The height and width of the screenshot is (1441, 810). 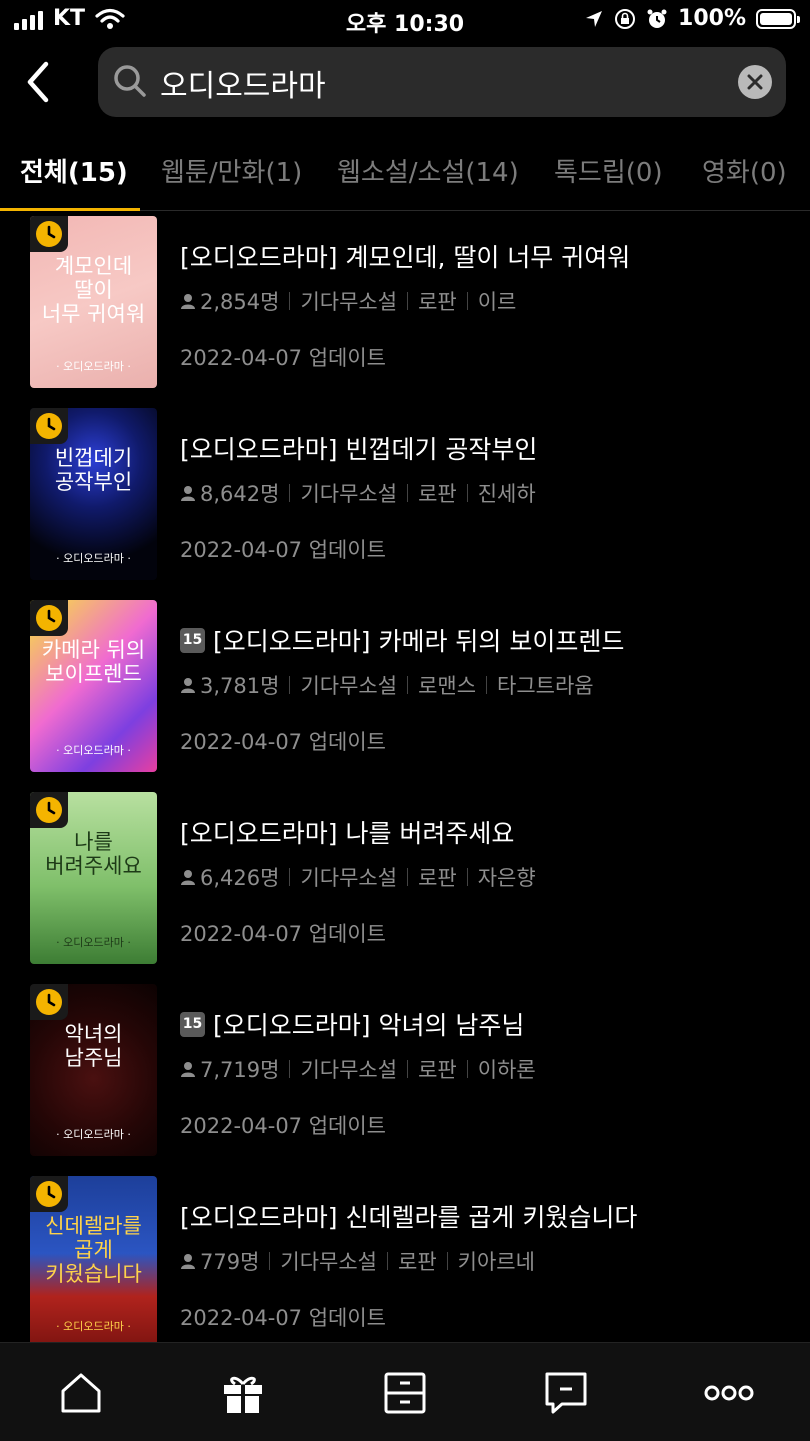 I want to click on reader-count: 6,426명, so click(x=240, y=878).